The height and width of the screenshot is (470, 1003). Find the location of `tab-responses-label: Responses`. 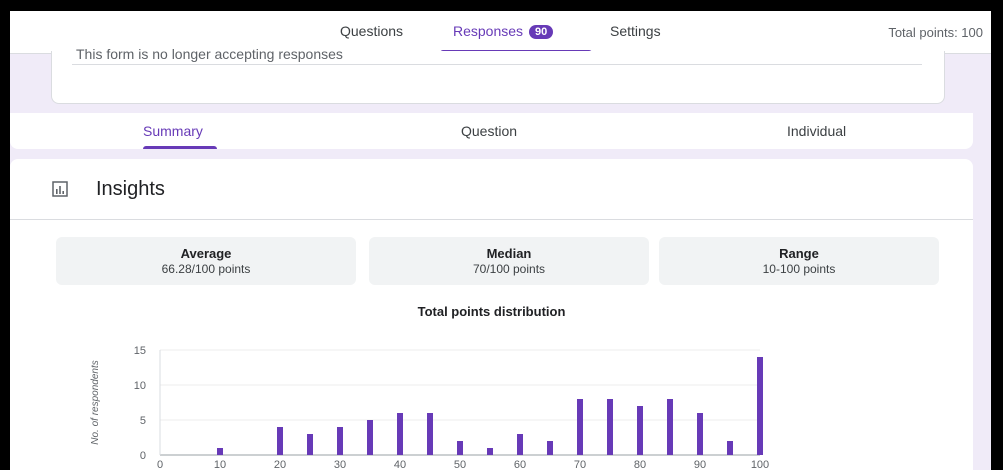

tab-responses-label: Responses is located at coordinates (488, 31).